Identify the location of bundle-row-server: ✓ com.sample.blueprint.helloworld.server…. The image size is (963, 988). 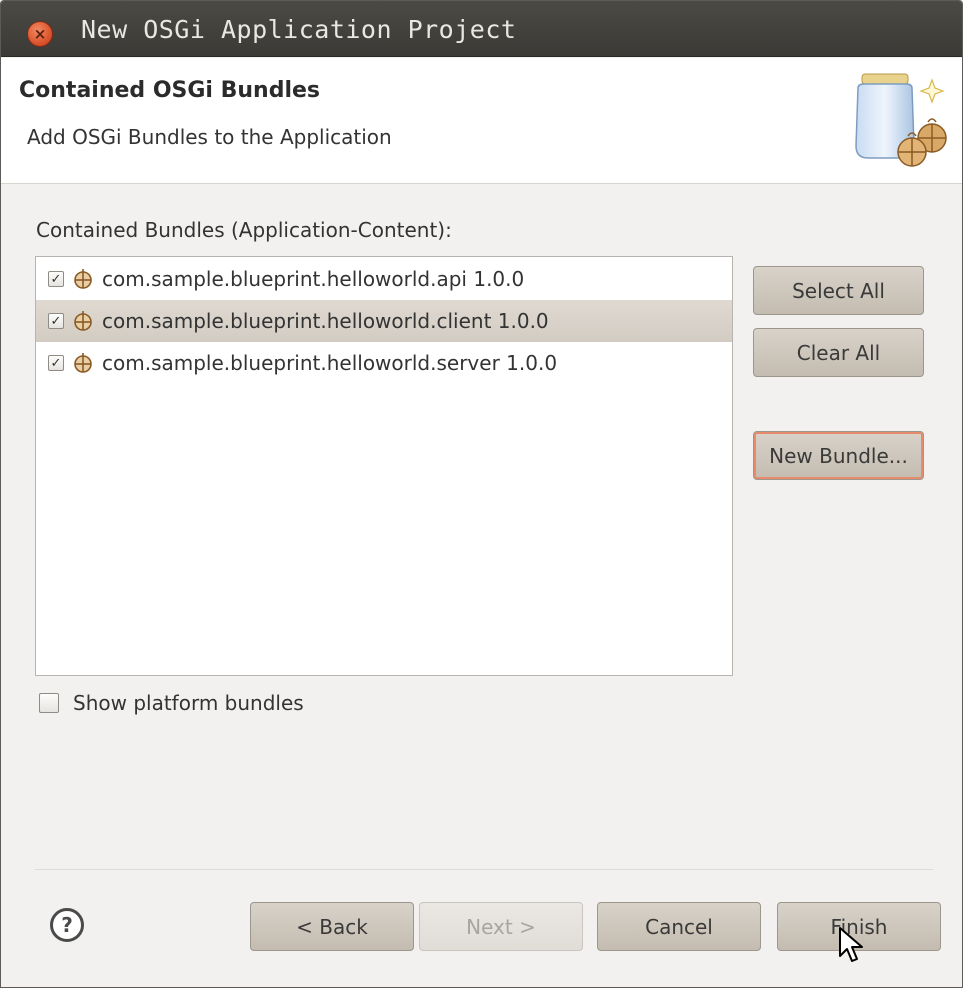
(384, 363).